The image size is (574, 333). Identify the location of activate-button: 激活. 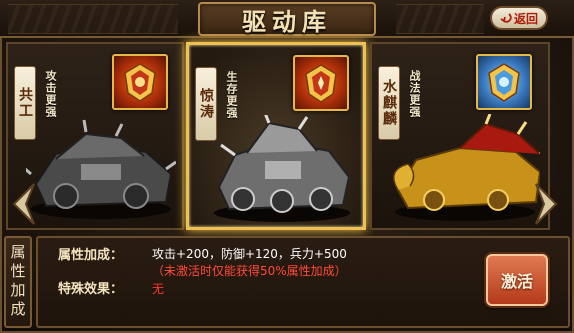
(517, 280).